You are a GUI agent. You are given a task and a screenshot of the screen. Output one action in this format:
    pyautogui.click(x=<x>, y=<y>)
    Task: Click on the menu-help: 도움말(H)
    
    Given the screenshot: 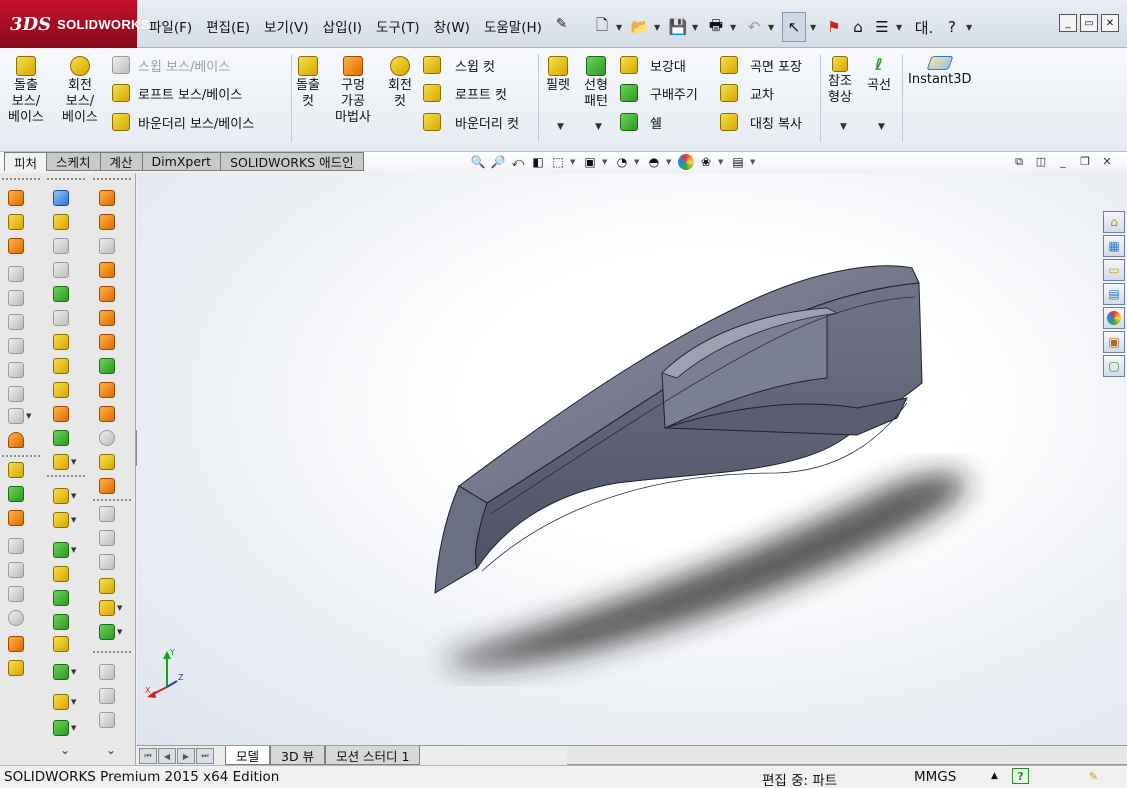 What is the action you would take?
    pyautogui.click(x=513, y=26)
    